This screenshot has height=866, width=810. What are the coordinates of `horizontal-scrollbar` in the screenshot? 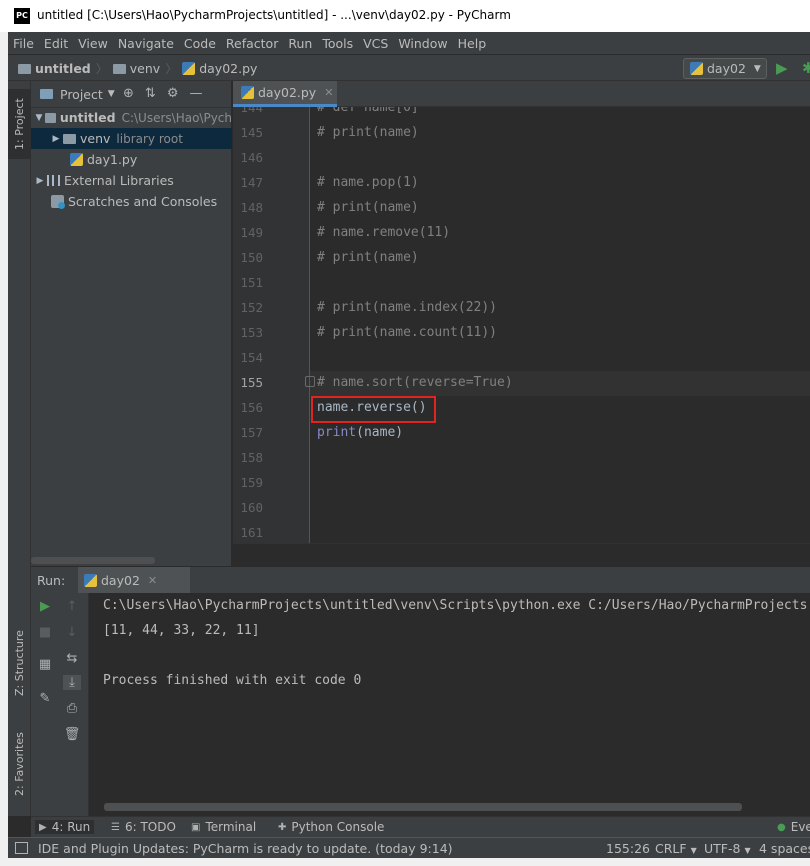 It's located at (93, 560).